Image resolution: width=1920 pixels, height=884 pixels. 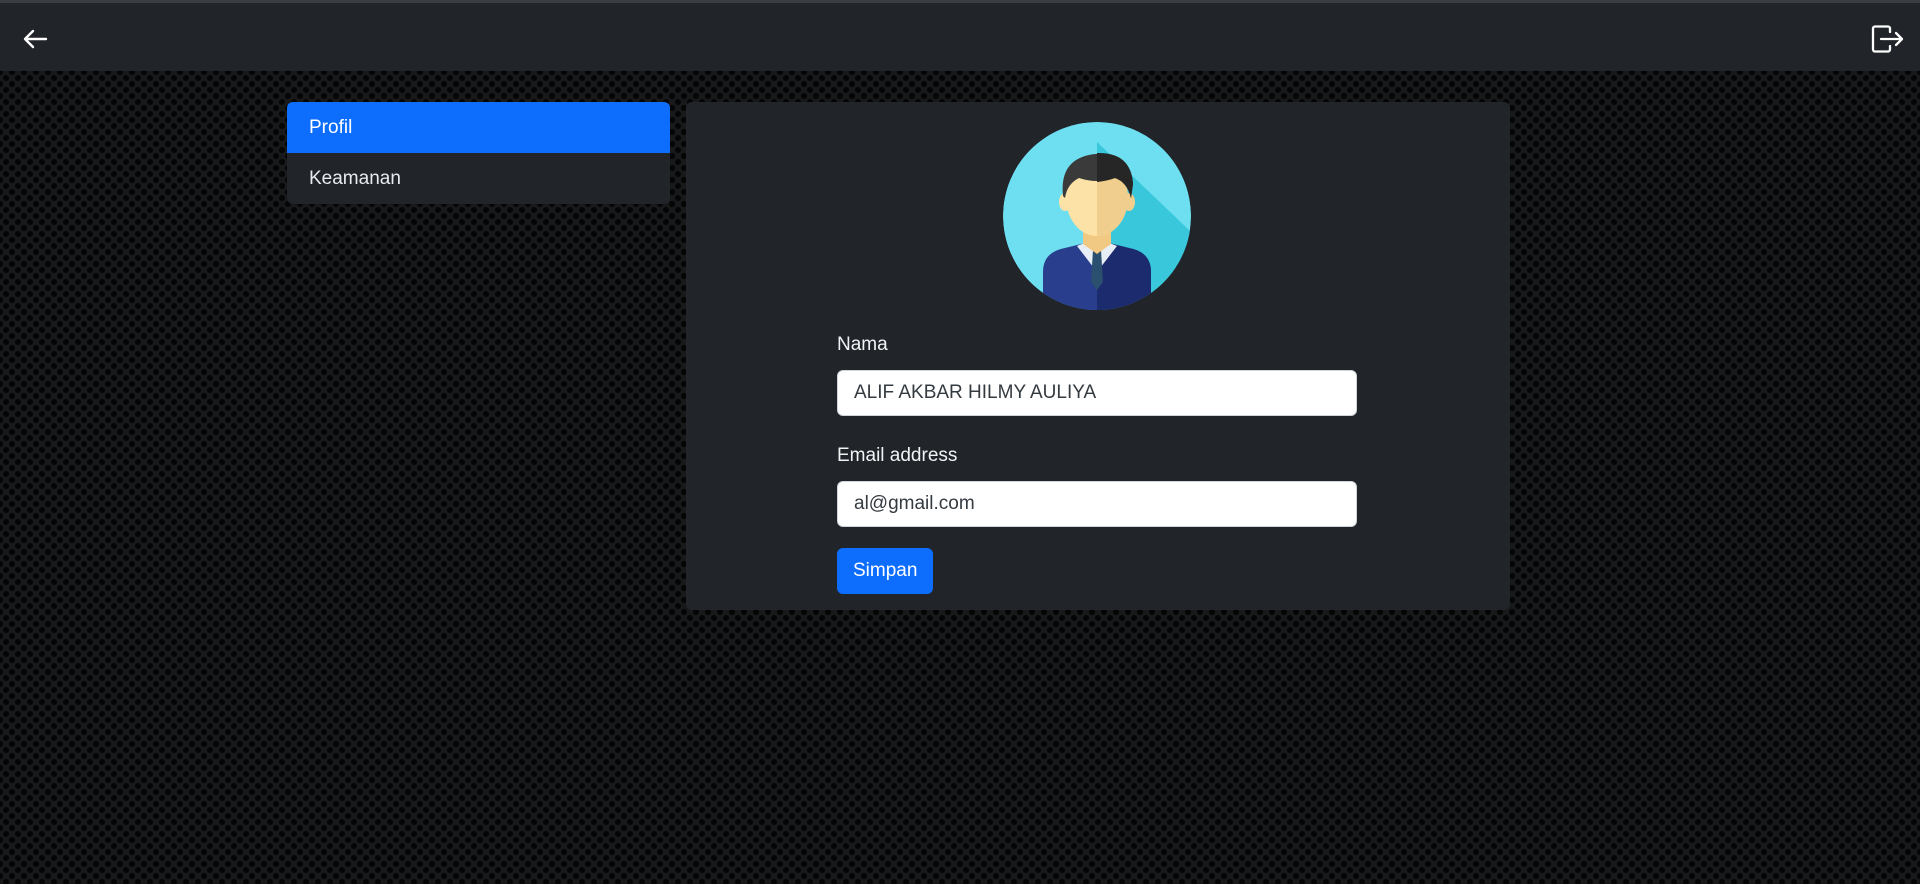 What do you see at coordinates (960, 37) in the screenshot?
I see `top-navbar` at bounding box center [960, 37].